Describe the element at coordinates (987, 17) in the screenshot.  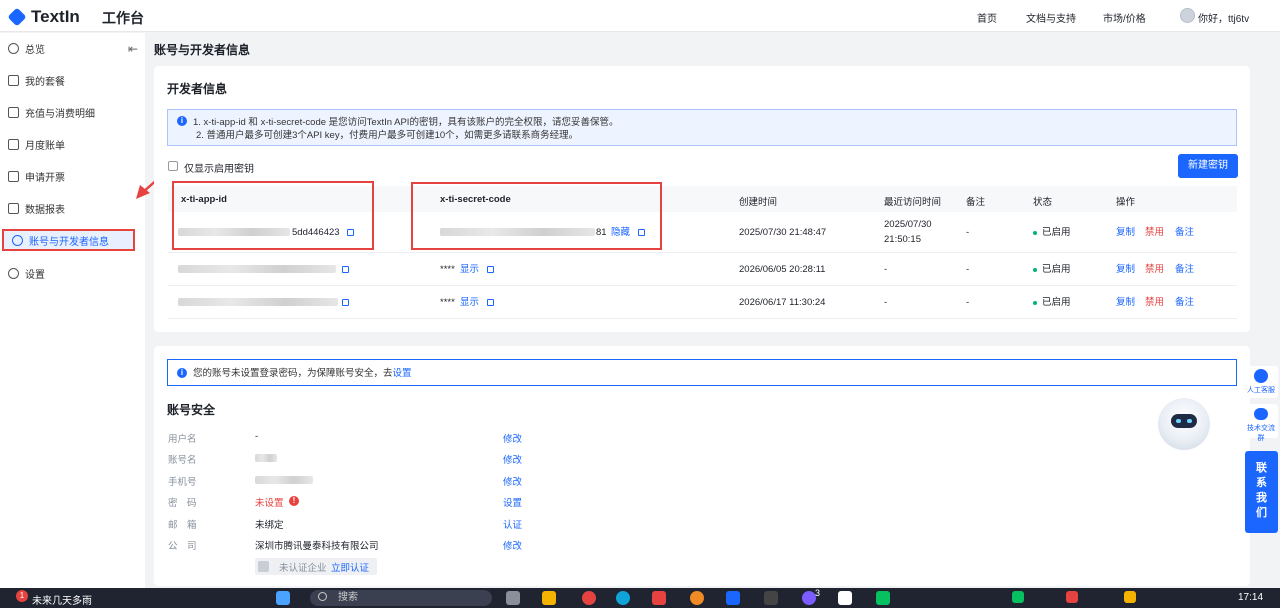
I see `nav-home: 首页` at that location.